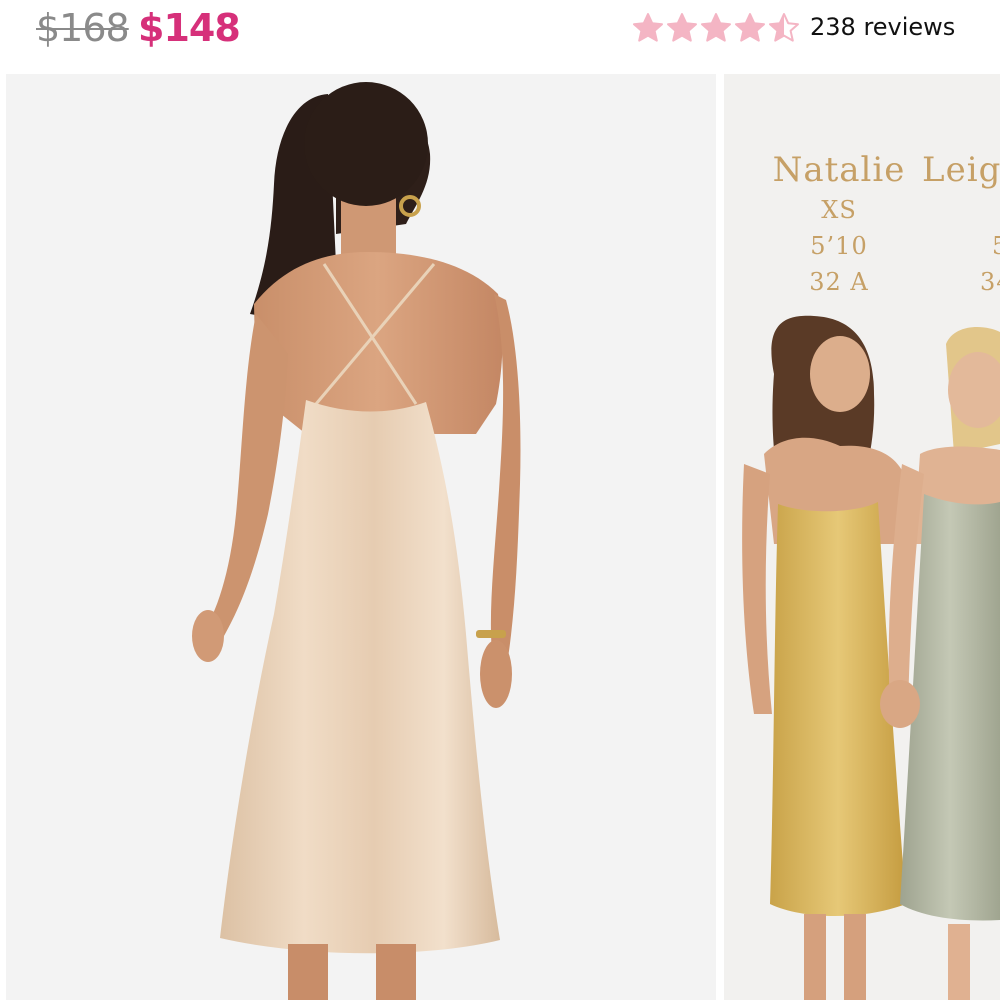  What do you see at coordinates (839, 210) in the screenshot?
I see `model-size: XS` at bounding box center [839, 210].